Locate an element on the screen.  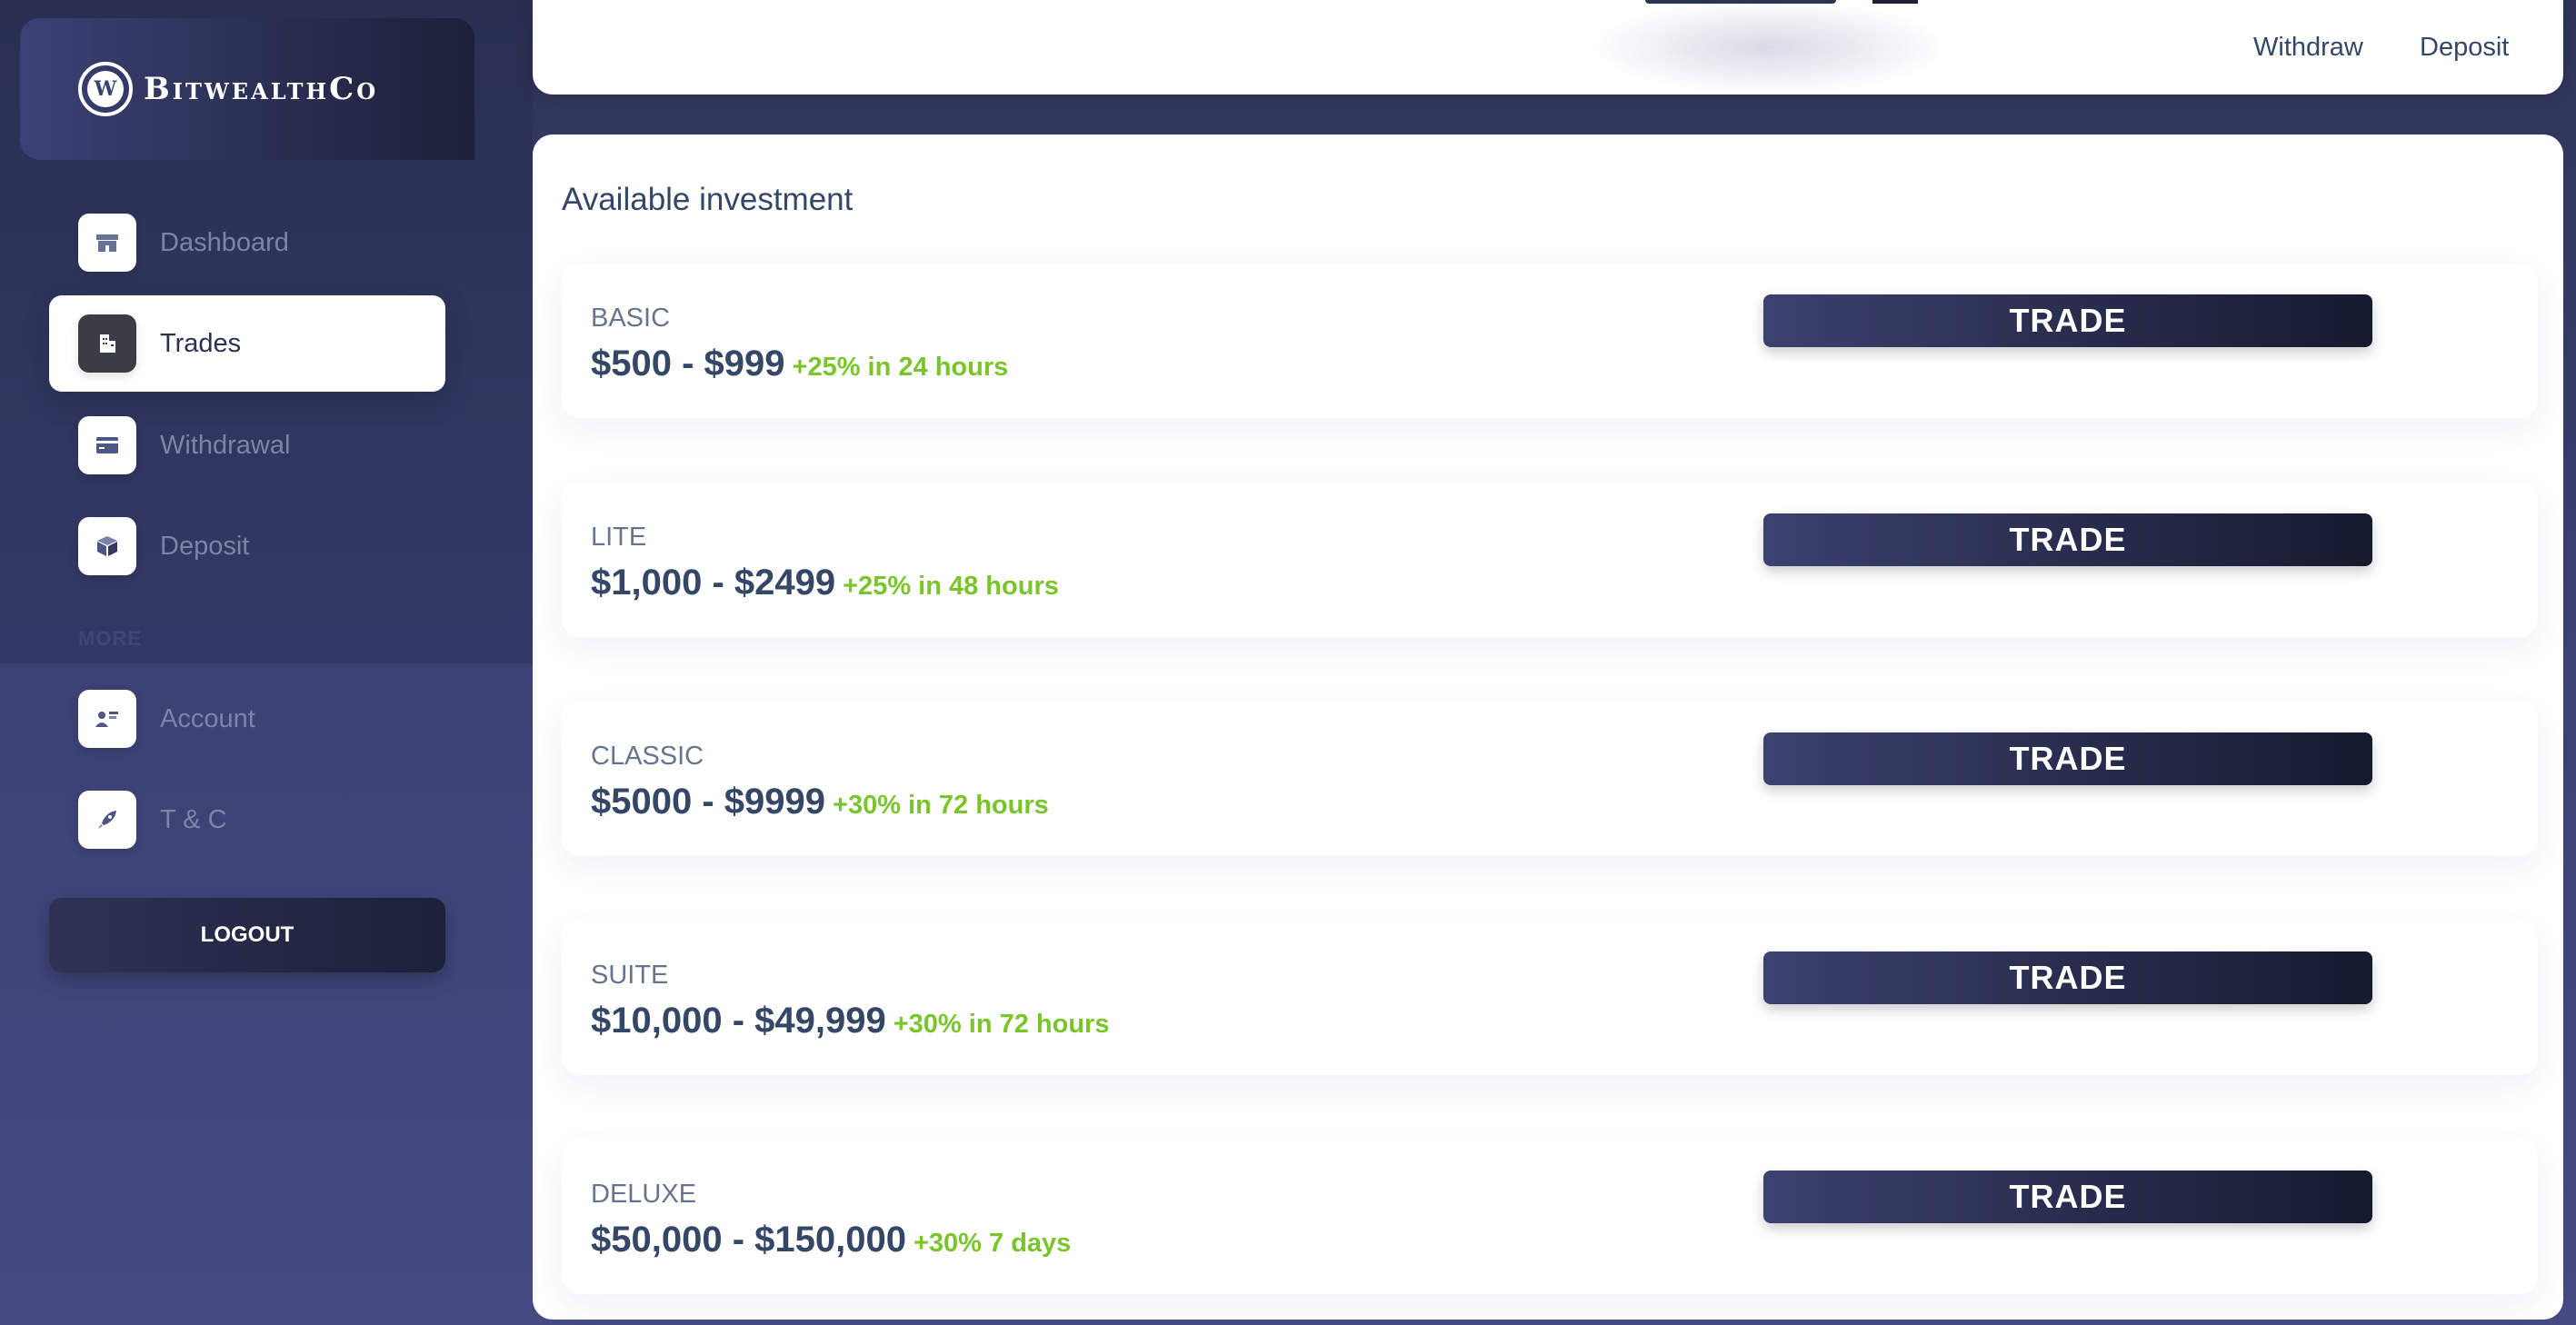
credit-card-icon is located at coordinates (107, 445).